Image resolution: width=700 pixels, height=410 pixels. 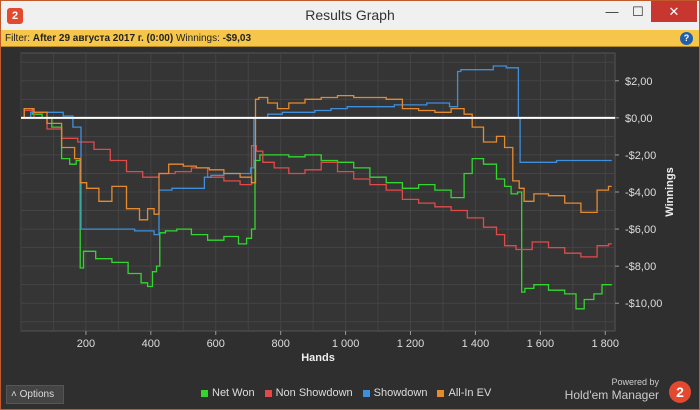 I want to click on x-axis-ticks: 200 400 600 800 1 000 1 200 1 400 1 600 1 800, so click(x=348, y=340).